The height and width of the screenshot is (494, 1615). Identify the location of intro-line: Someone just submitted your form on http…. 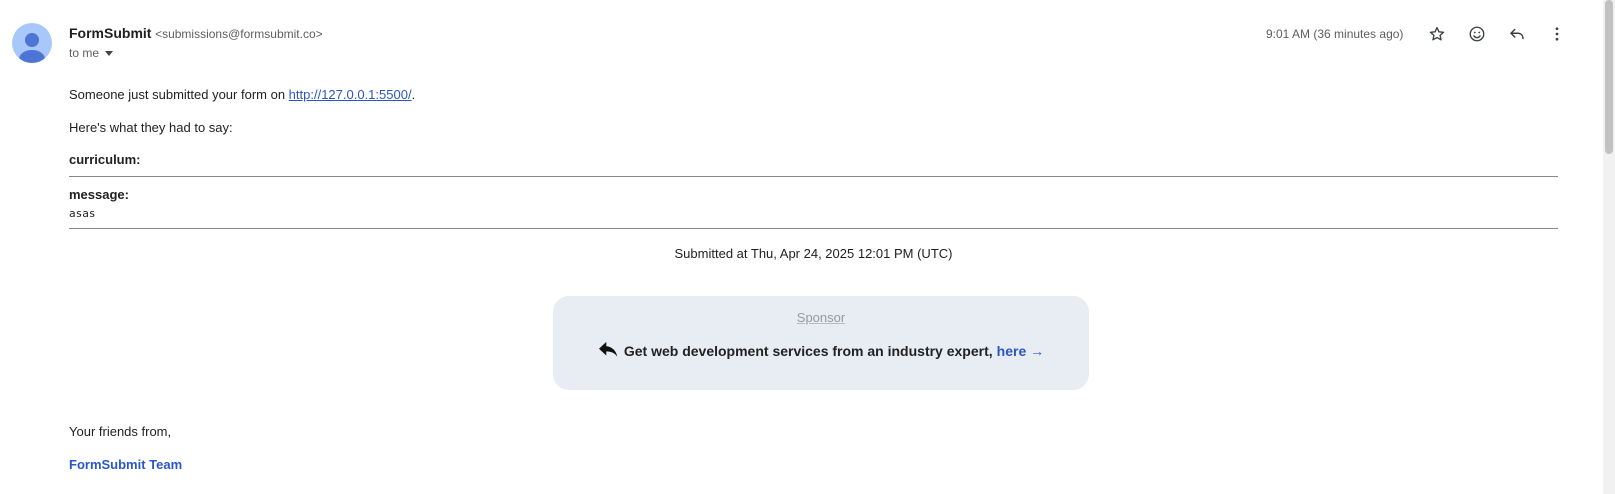
(242, 94).